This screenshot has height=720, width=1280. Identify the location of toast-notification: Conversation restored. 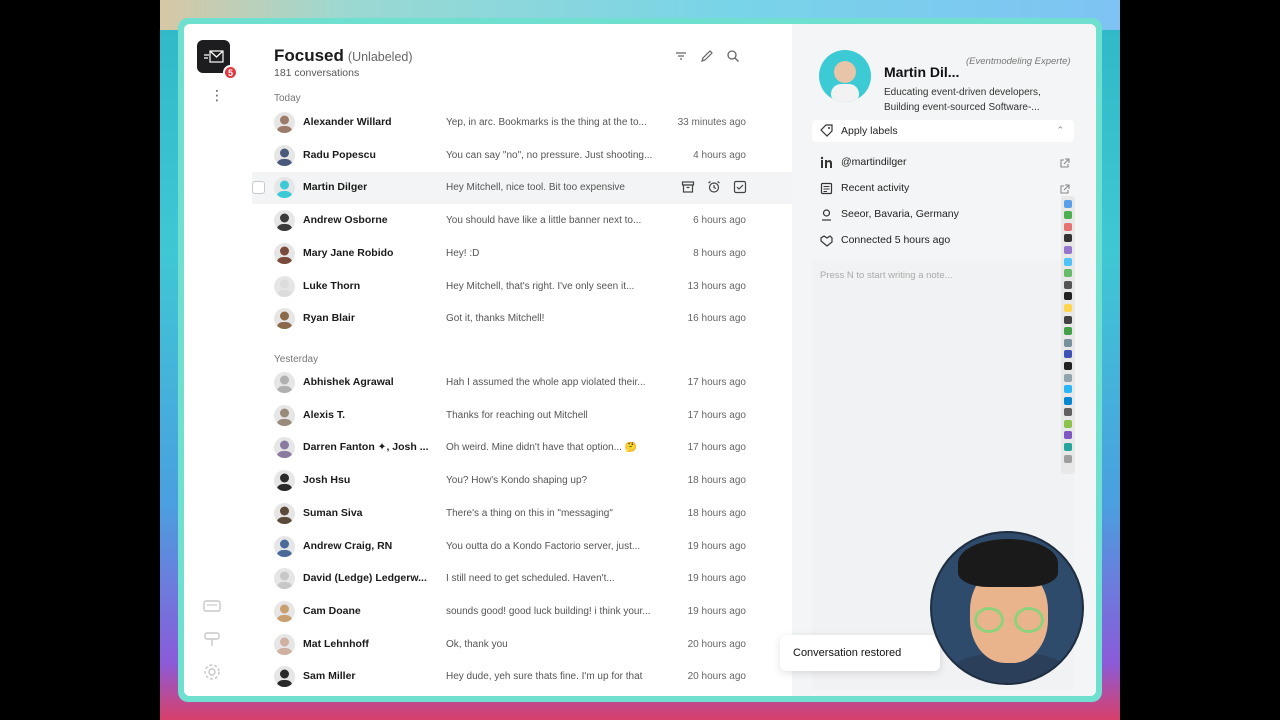
(860, 653).